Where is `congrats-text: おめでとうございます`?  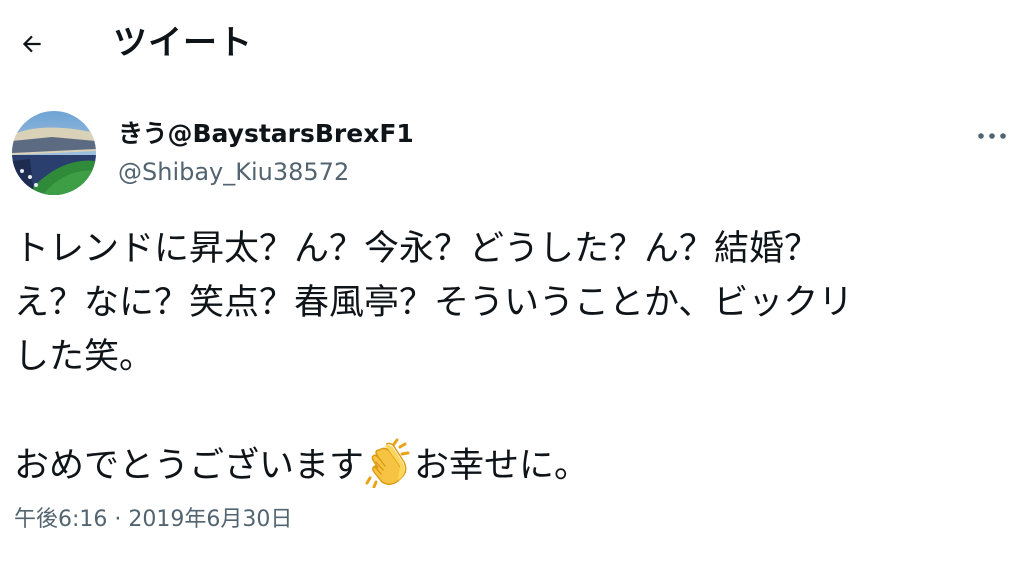
congrats-text: おめでとうございます is located at coordinates (189, 466).